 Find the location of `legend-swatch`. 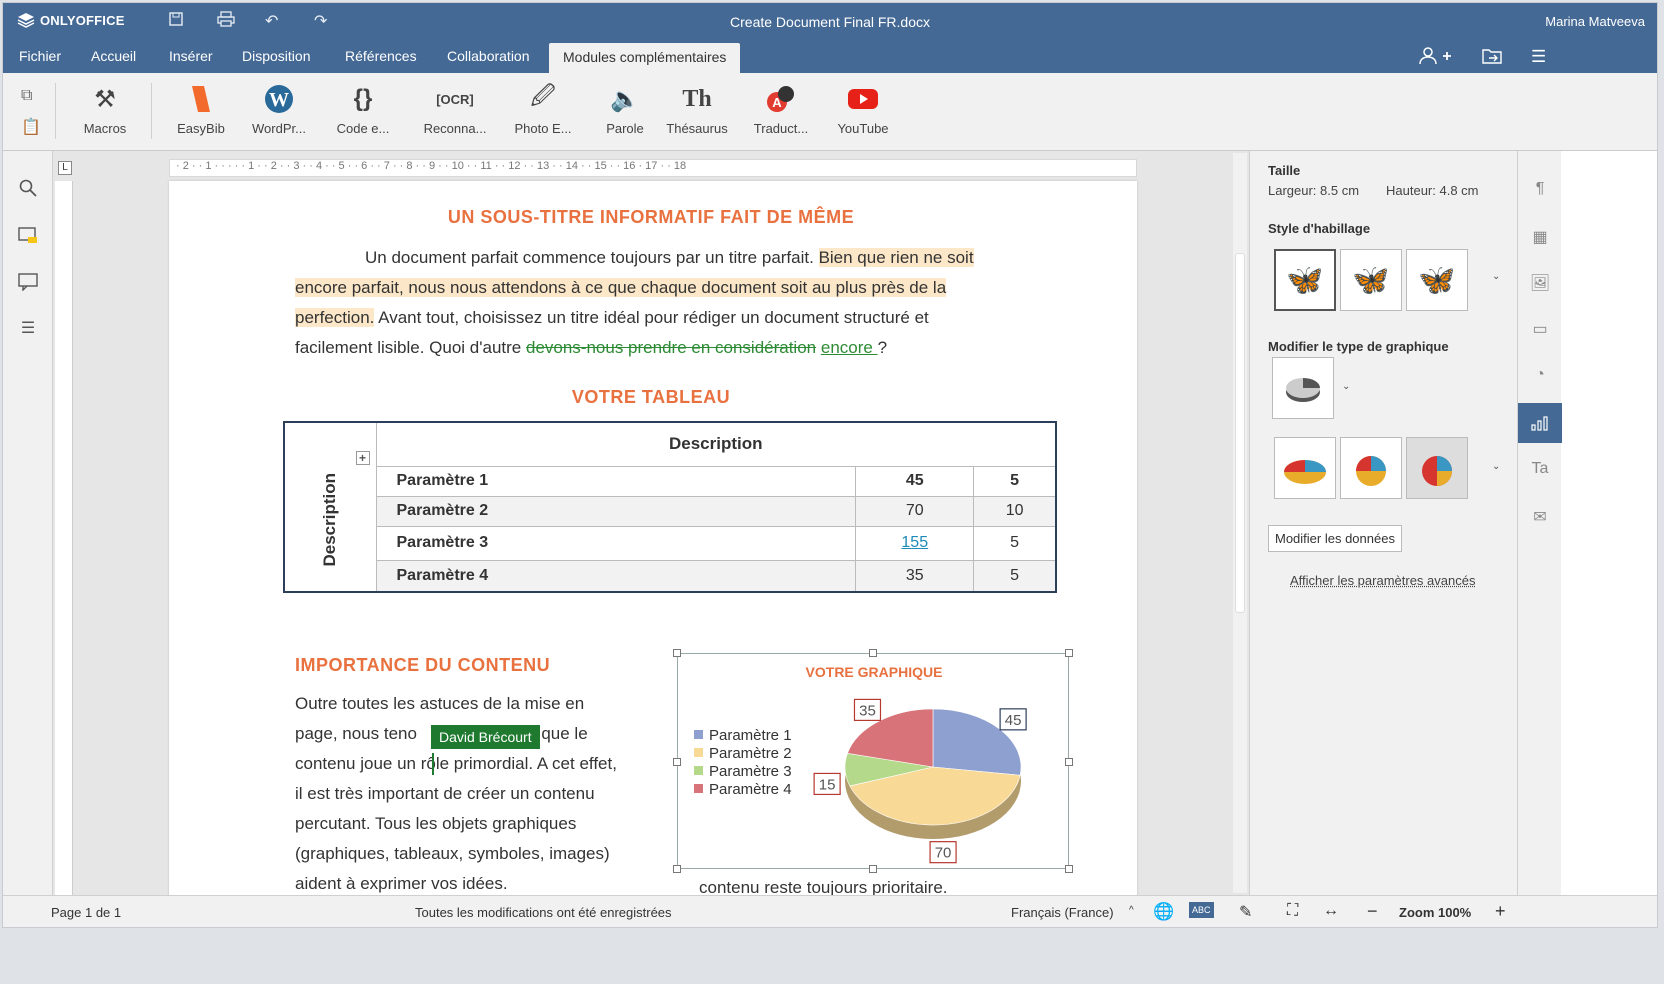

legend-swatch is located at coordinates (698, 788).